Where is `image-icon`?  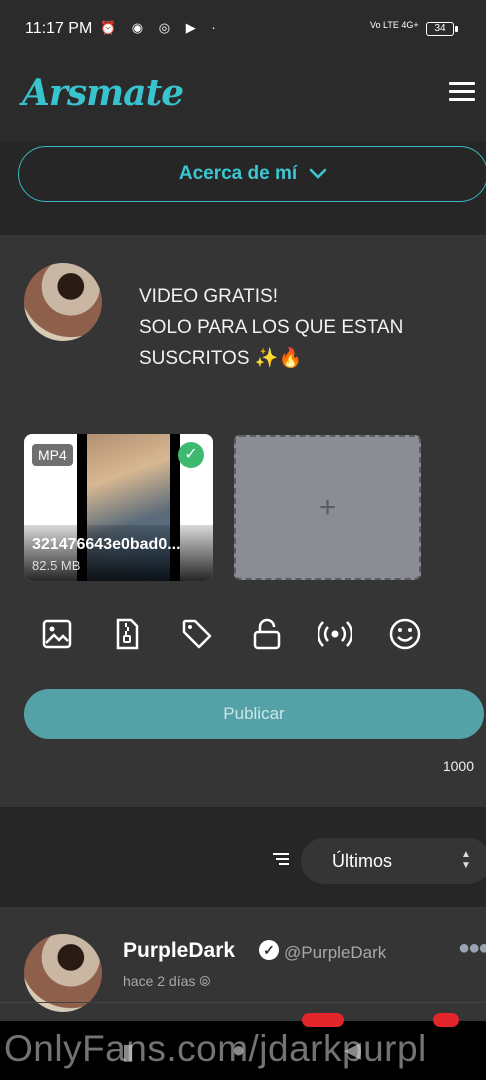
image-icon is located at coordinates (57, 634).